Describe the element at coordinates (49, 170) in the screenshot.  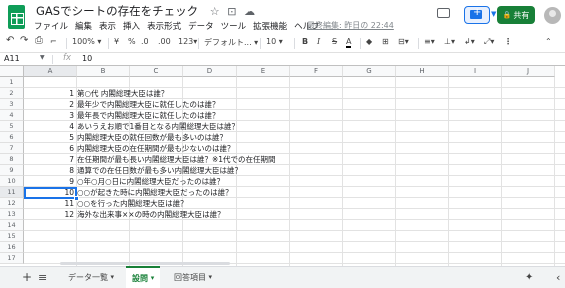
I see `cell-number: 8` at that location.